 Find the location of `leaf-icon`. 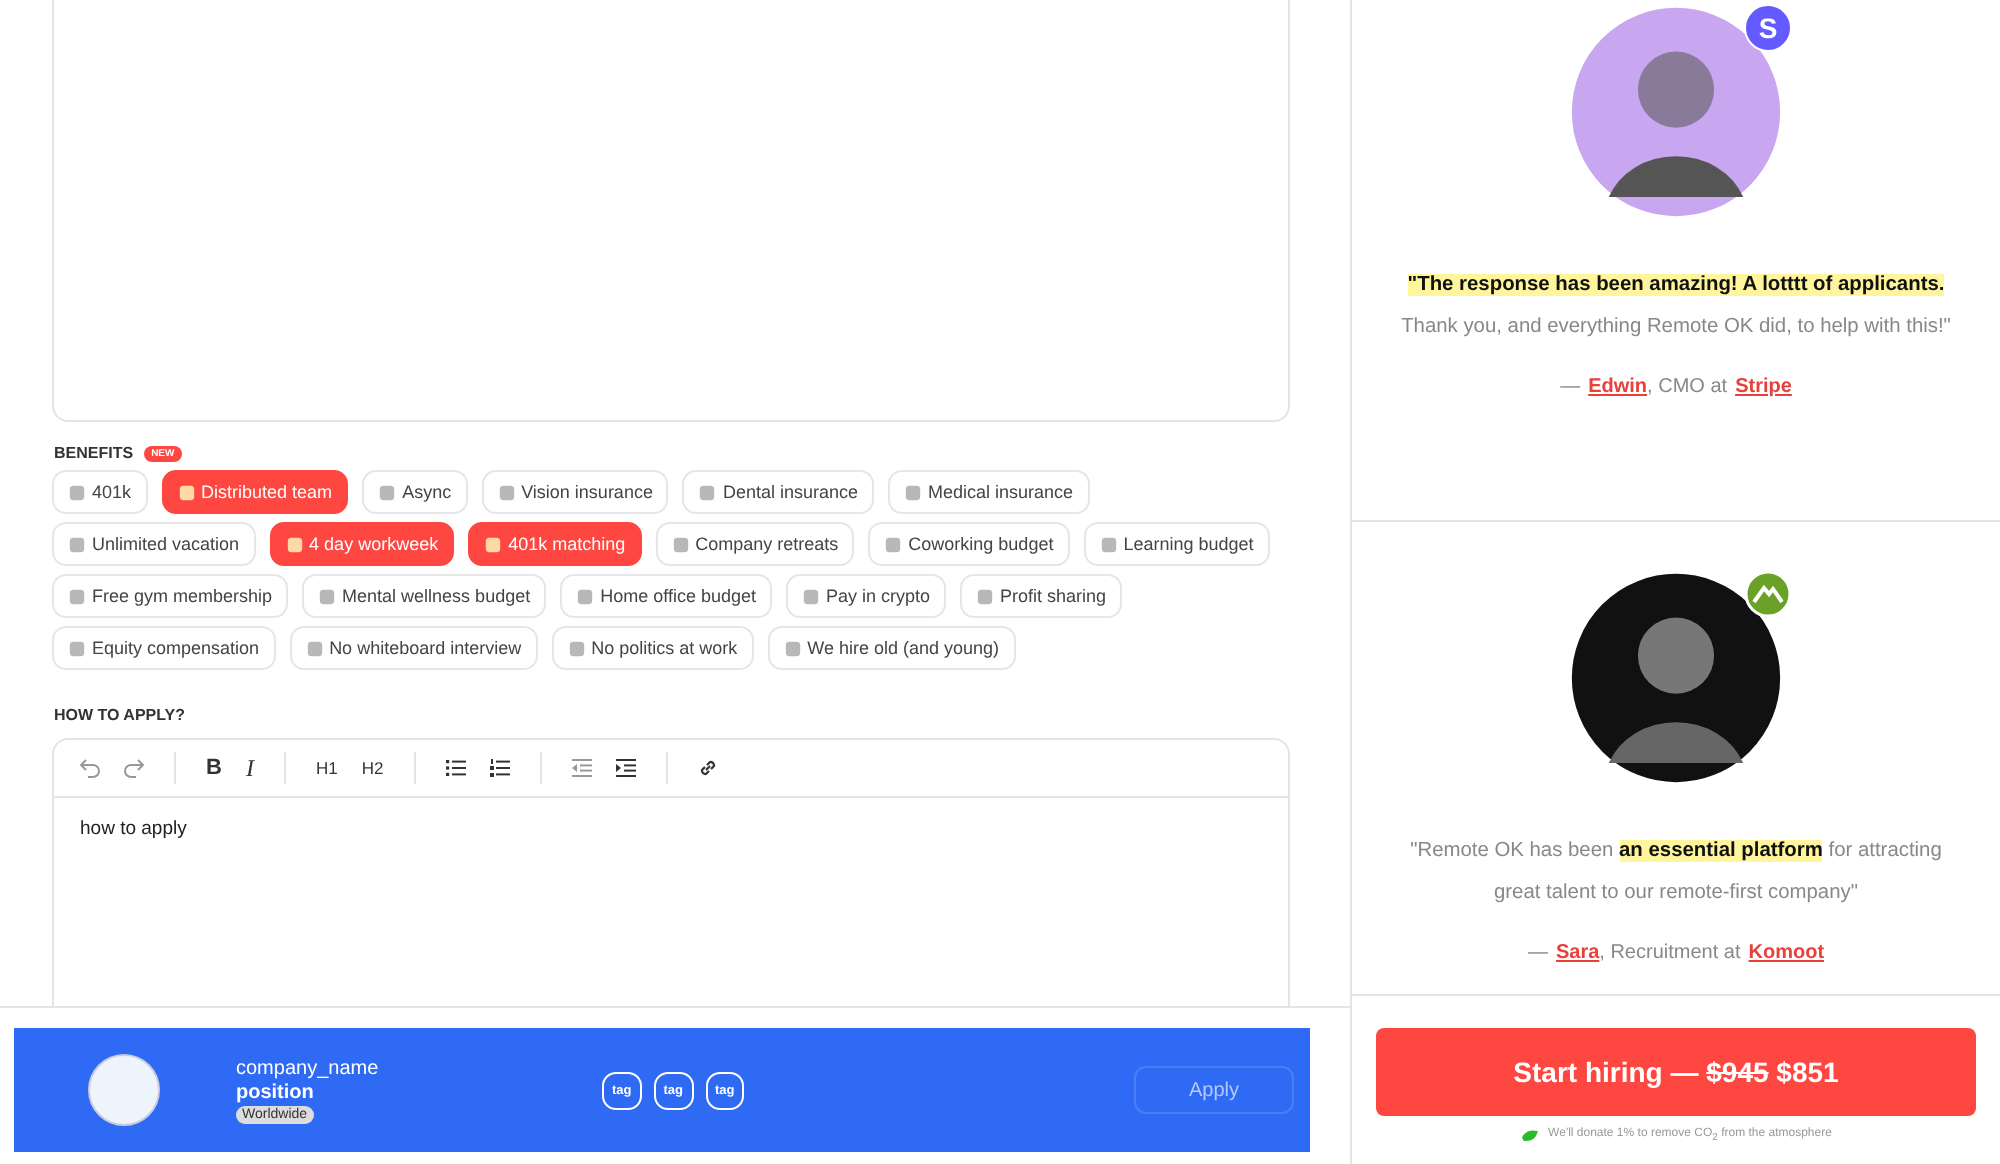

leaf-icon is located at coordinates (1530, 1136).